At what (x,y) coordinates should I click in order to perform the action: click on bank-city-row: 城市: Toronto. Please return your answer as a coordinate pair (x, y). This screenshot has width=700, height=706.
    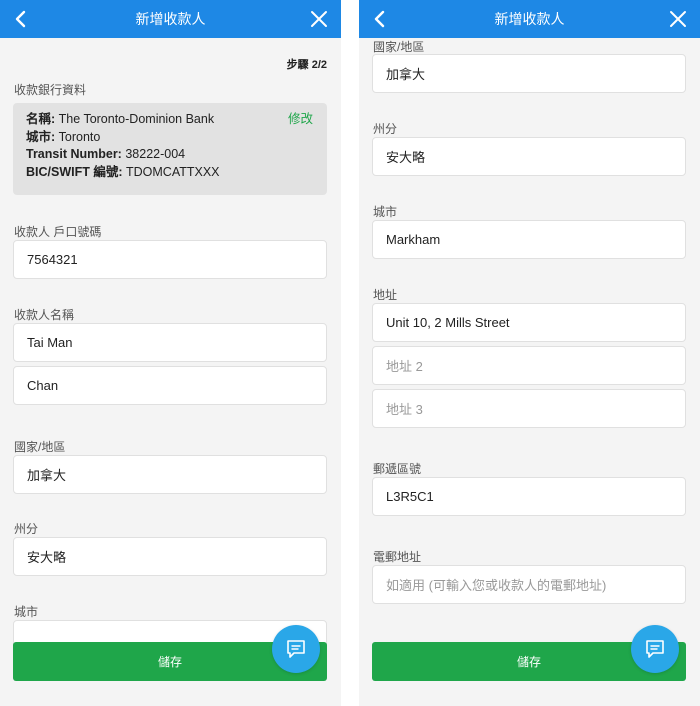
    Looking at the image, I should click on (170, 138).